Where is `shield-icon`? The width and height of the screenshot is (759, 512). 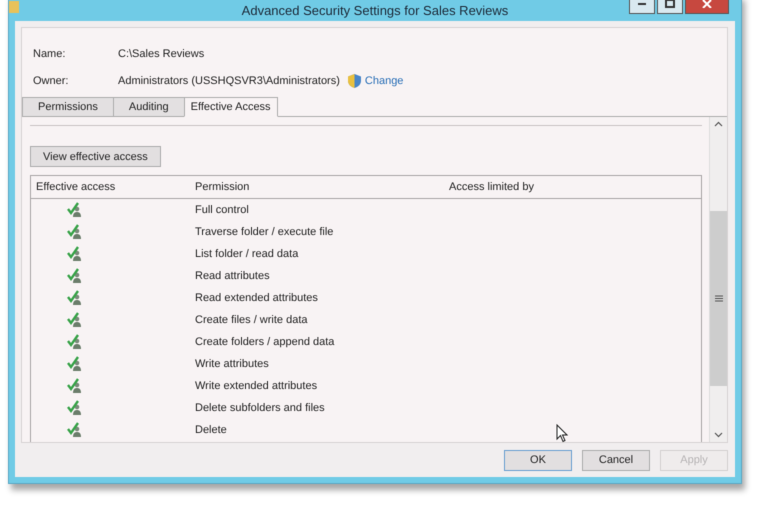
shield-icon is located at coordinates (354, 81).